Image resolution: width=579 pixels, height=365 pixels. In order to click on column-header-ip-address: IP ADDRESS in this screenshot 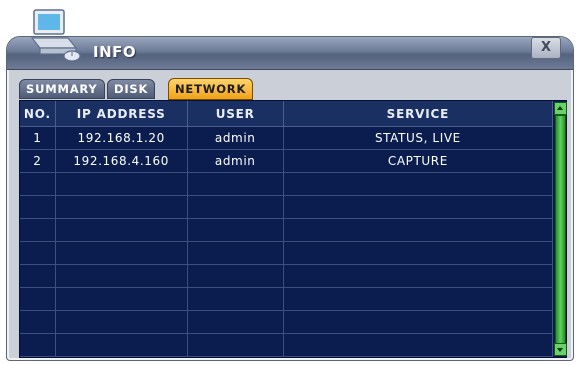, I will do `click(121, 114)`.